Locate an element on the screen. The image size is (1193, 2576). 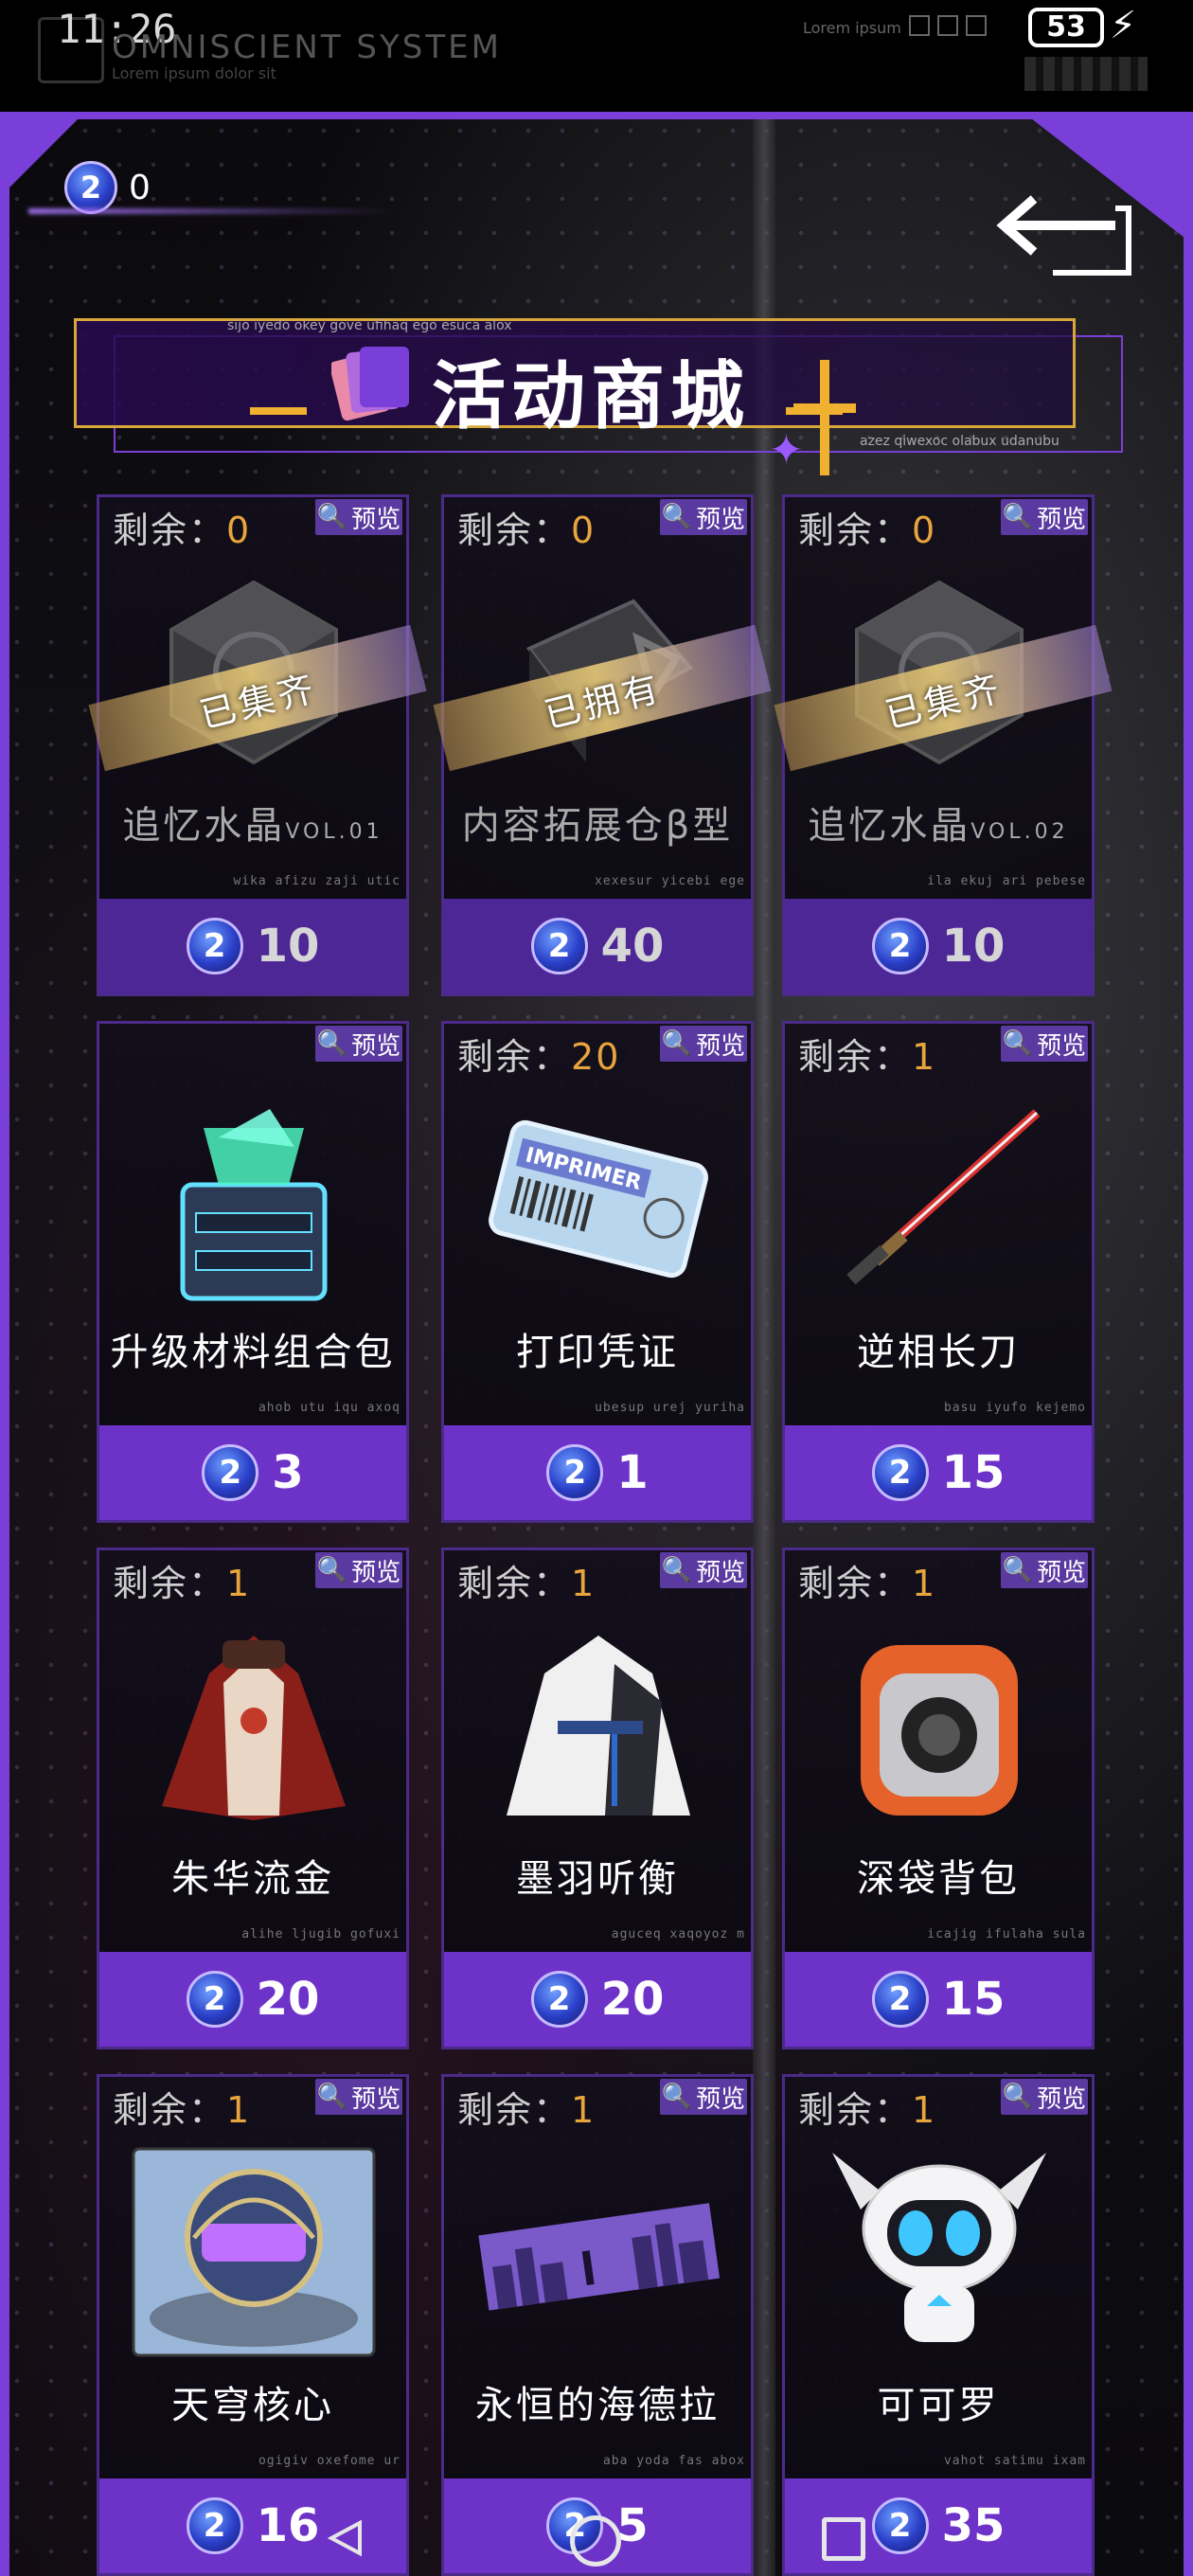
frame-top is located at coordinates (596, 115).